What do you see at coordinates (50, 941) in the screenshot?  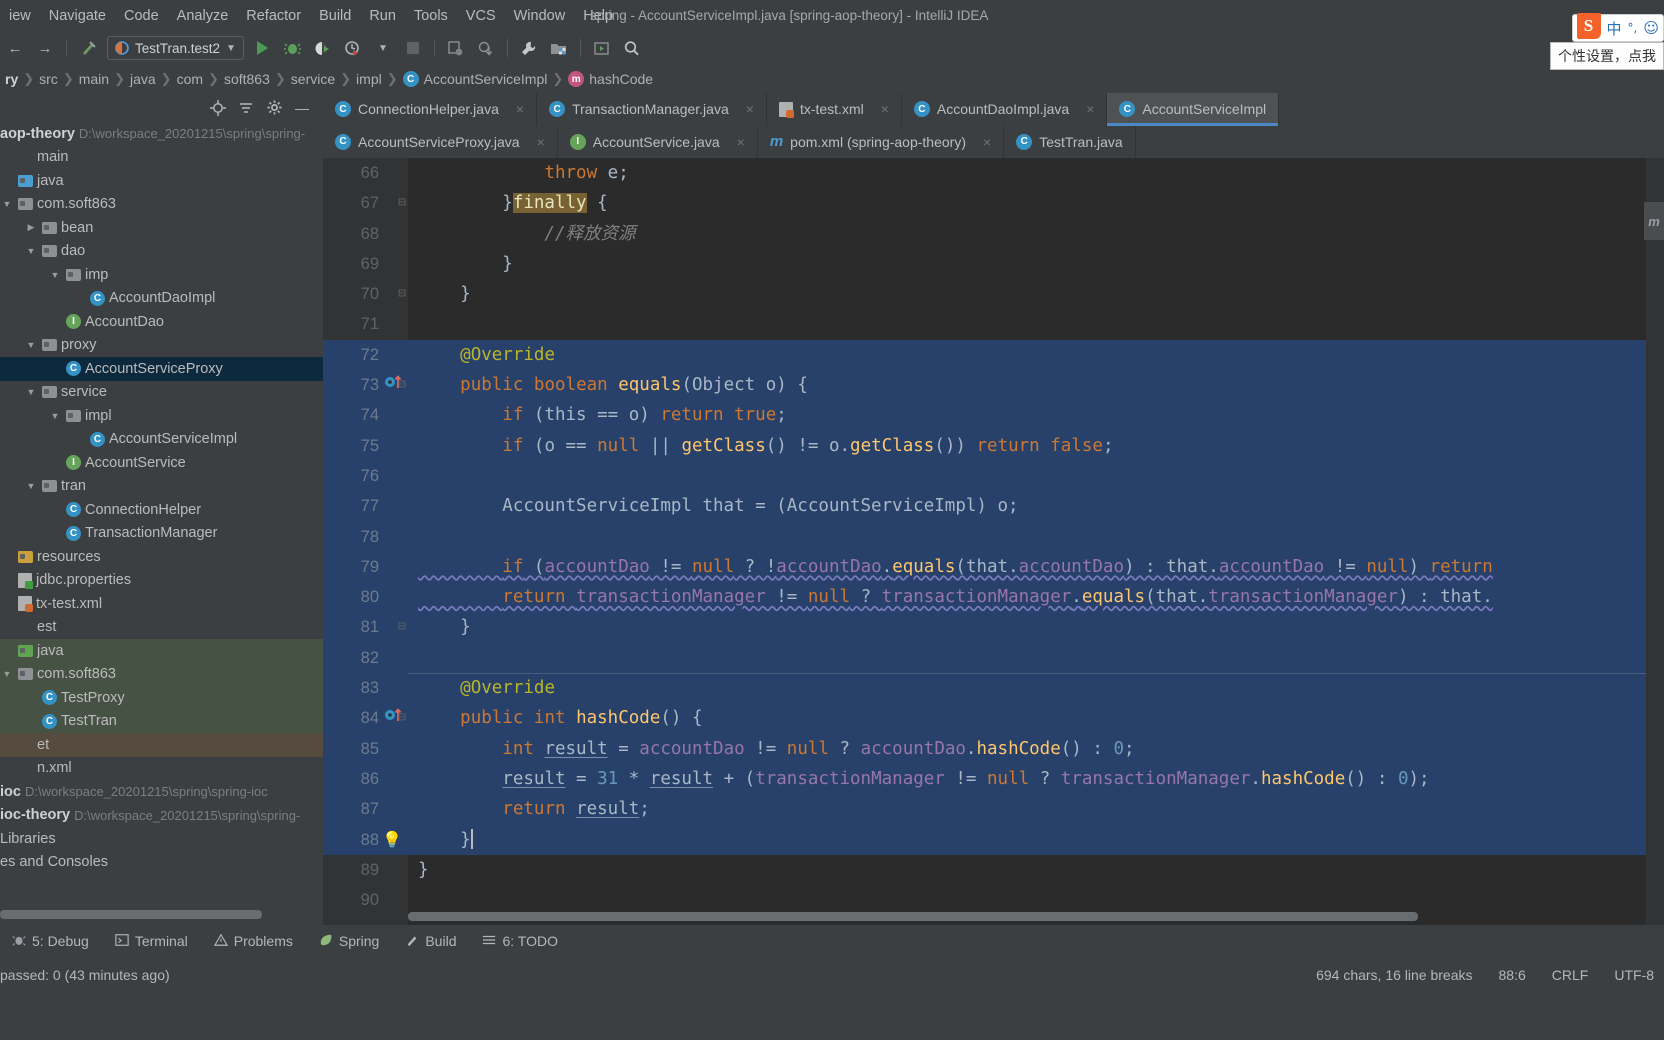 I see `tool-window-debug: 5: Debug` at bounding box center [50, 941].